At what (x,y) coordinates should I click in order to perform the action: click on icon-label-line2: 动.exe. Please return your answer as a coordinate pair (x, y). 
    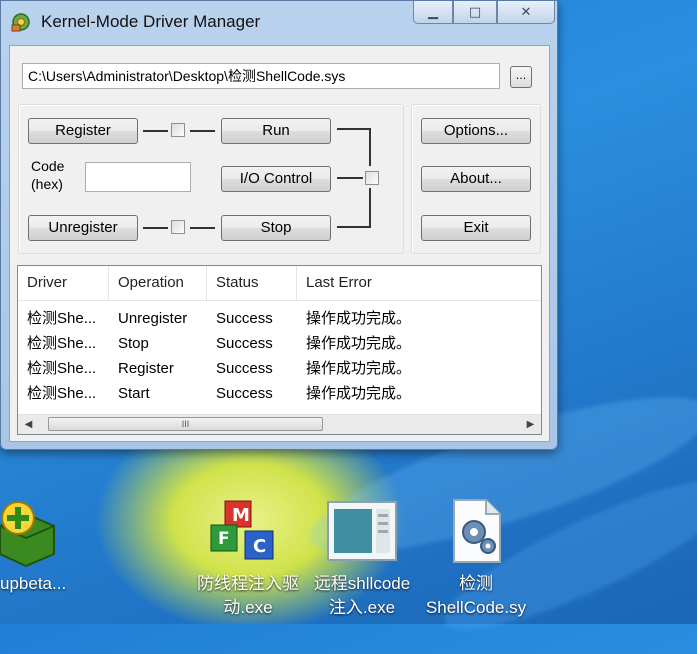
    Looking at the image, I should click on (248, 607).